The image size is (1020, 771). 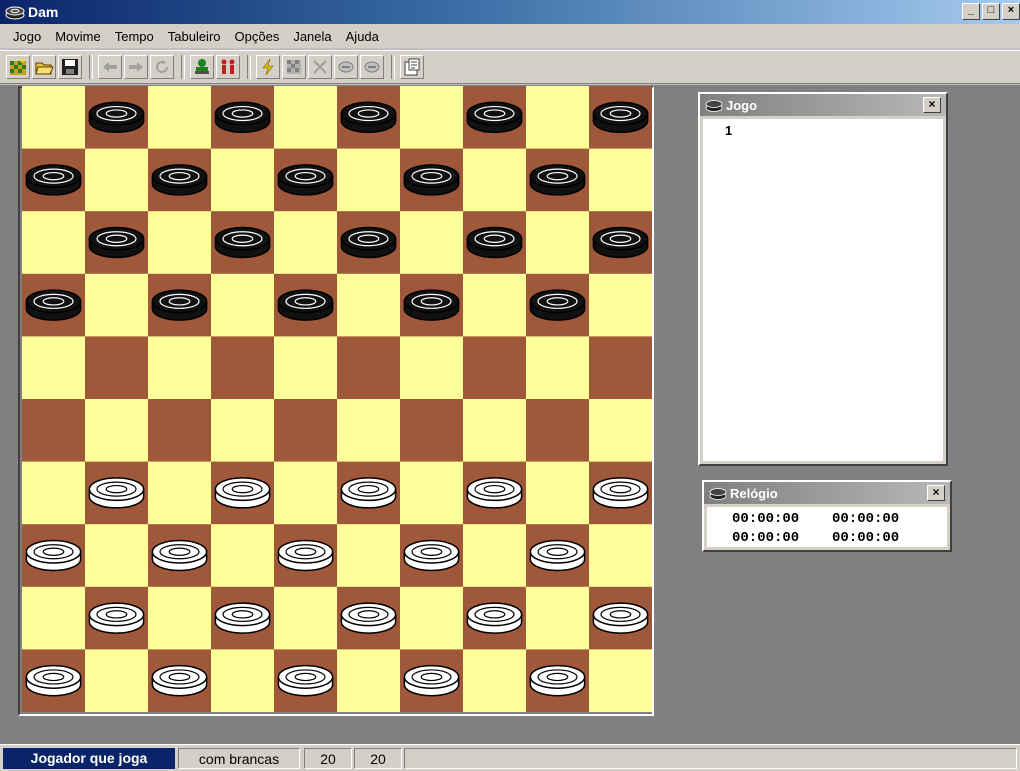 I want to click on minimize-button: _, so click(x=971, y=11).